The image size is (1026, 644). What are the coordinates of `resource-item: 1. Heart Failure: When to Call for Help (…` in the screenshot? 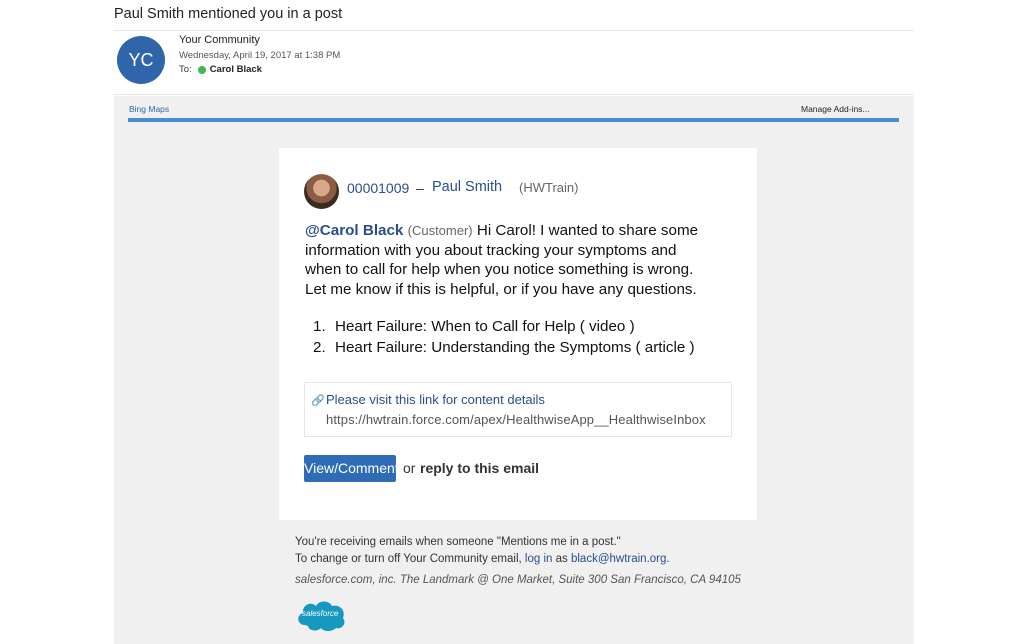 It's located at (504, 326).